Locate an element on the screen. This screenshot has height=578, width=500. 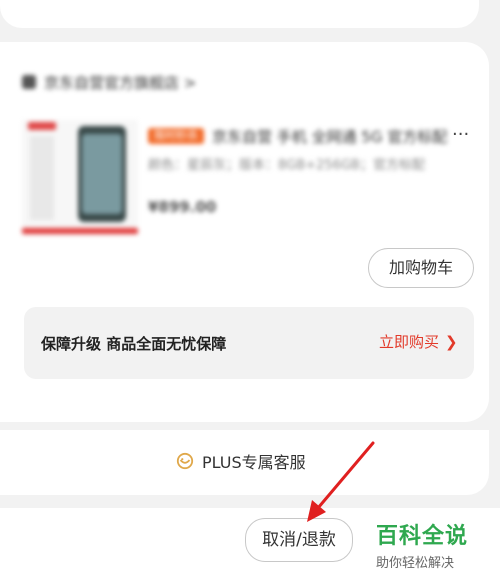
watermark-title: 百科全说 is located at coordinates (422, 536).